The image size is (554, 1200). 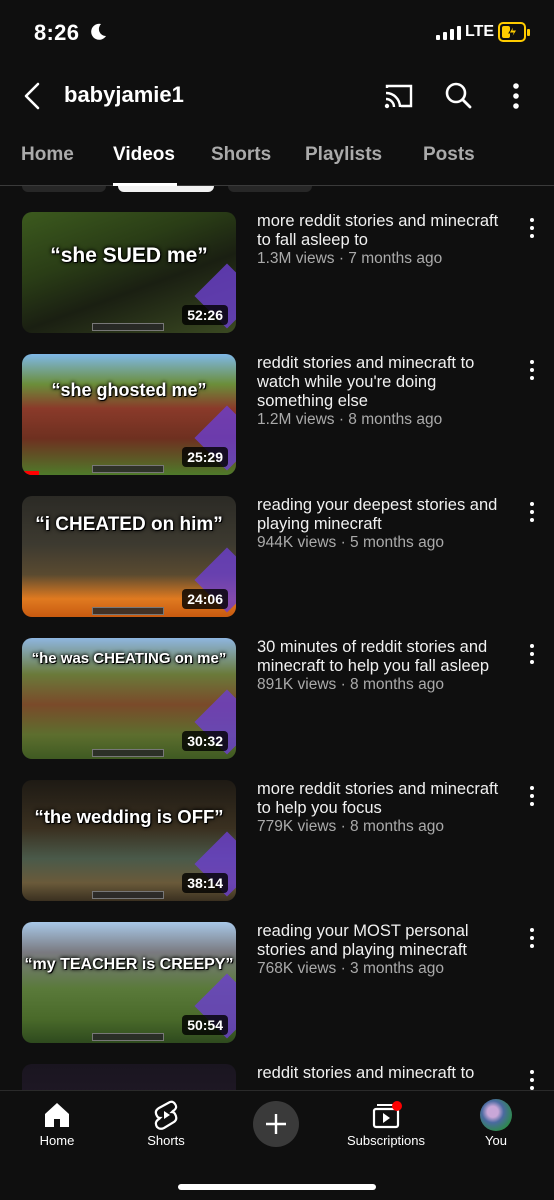 What do you see at coordinates (350, 968) in the screenshot?
I see `video-stats: 768K views · 3 months ago` at bounding box center [350, 968].